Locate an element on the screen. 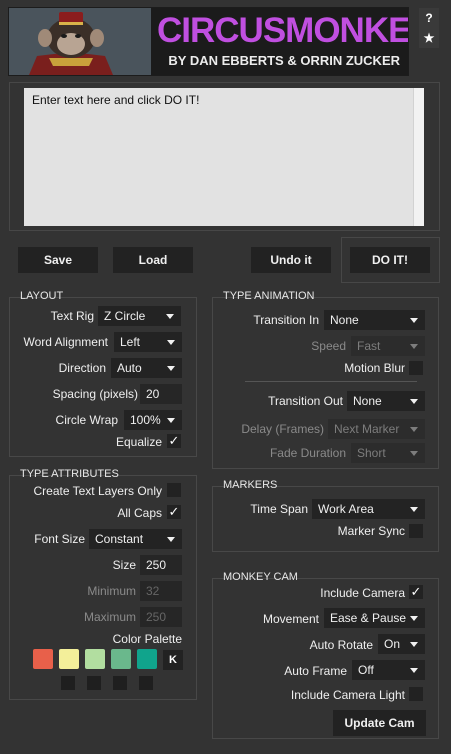 This screenshot has height=754, width=451. circle-wrap-select: 100% is located at coordinates (153, 420).